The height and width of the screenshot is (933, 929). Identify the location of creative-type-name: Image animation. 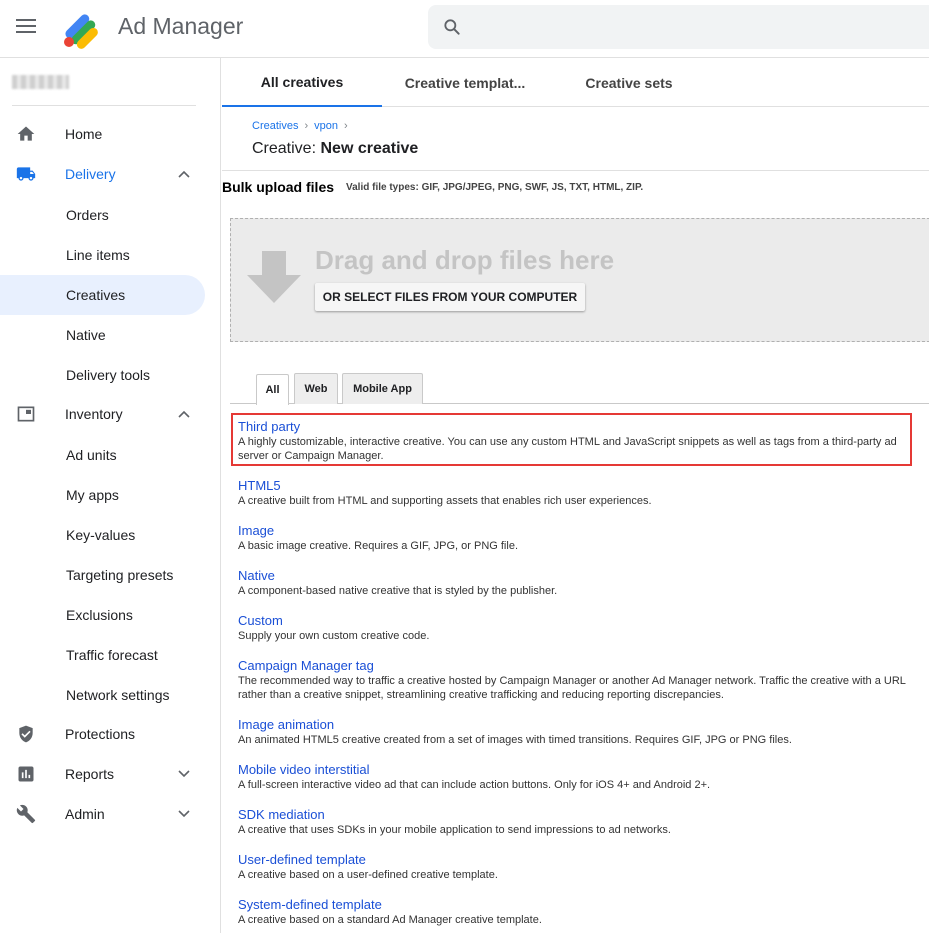
(578, 724).